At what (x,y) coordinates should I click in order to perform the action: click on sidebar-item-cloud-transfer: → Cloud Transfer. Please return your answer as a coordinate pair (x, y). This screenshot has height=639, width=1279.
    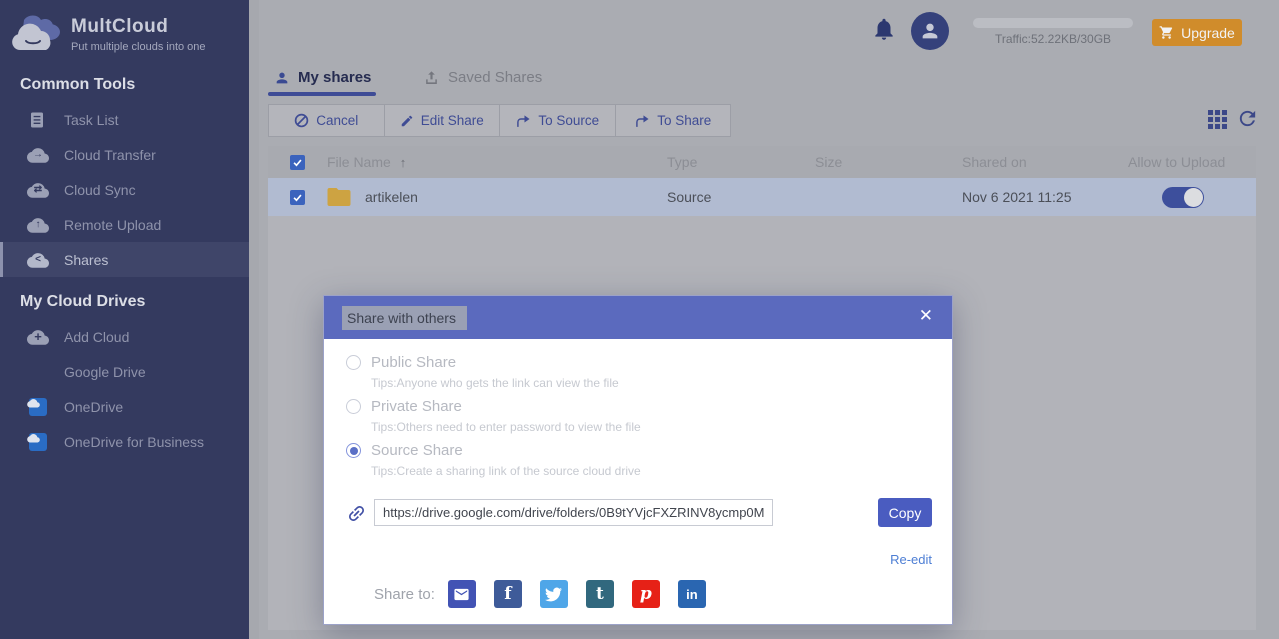
    Looking at the image, I should click on (124, 154).